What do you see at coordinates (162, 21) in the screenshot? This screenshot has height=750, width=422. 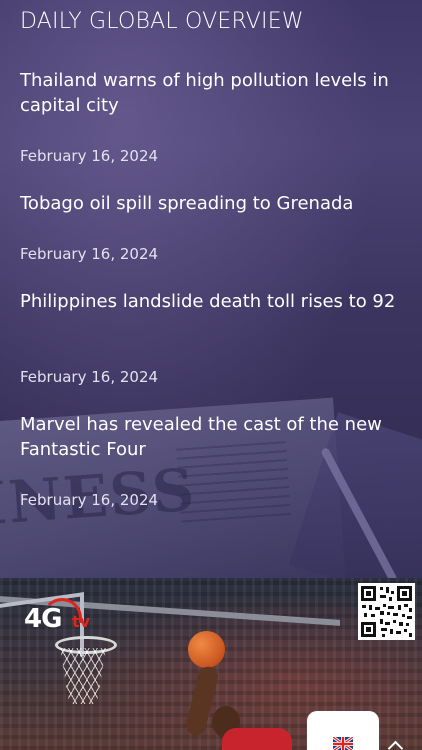 I see `page-title: DAILY GLOBAL OVERVIEW` at bounding box center [162, 21].